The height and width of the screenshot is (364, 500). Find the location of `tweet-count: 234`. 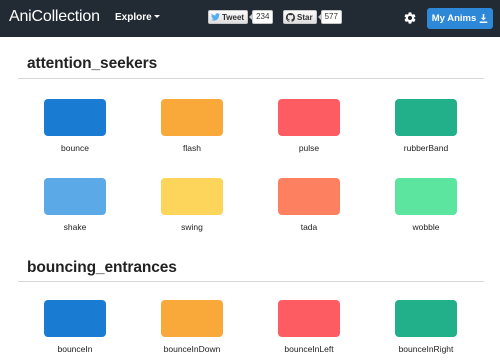

tweet-count: 234 is located at coordinates (261, 17).